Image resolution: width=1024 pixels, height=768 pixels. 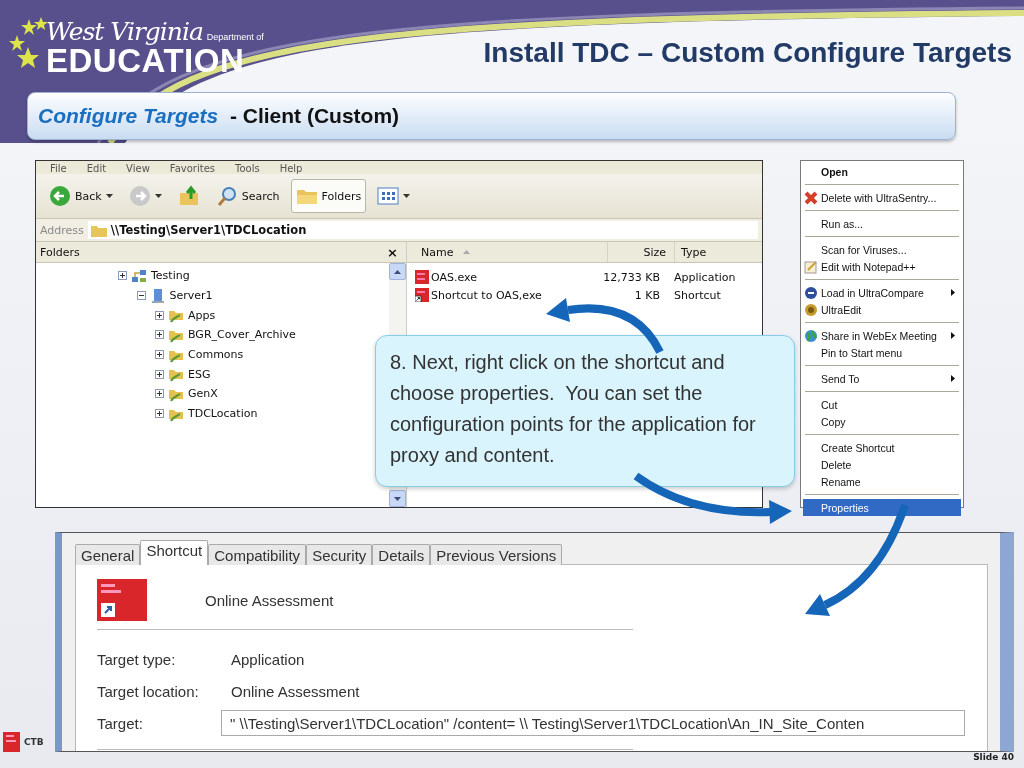 I want to click on column-header: Size, so click(x=641, y=252).